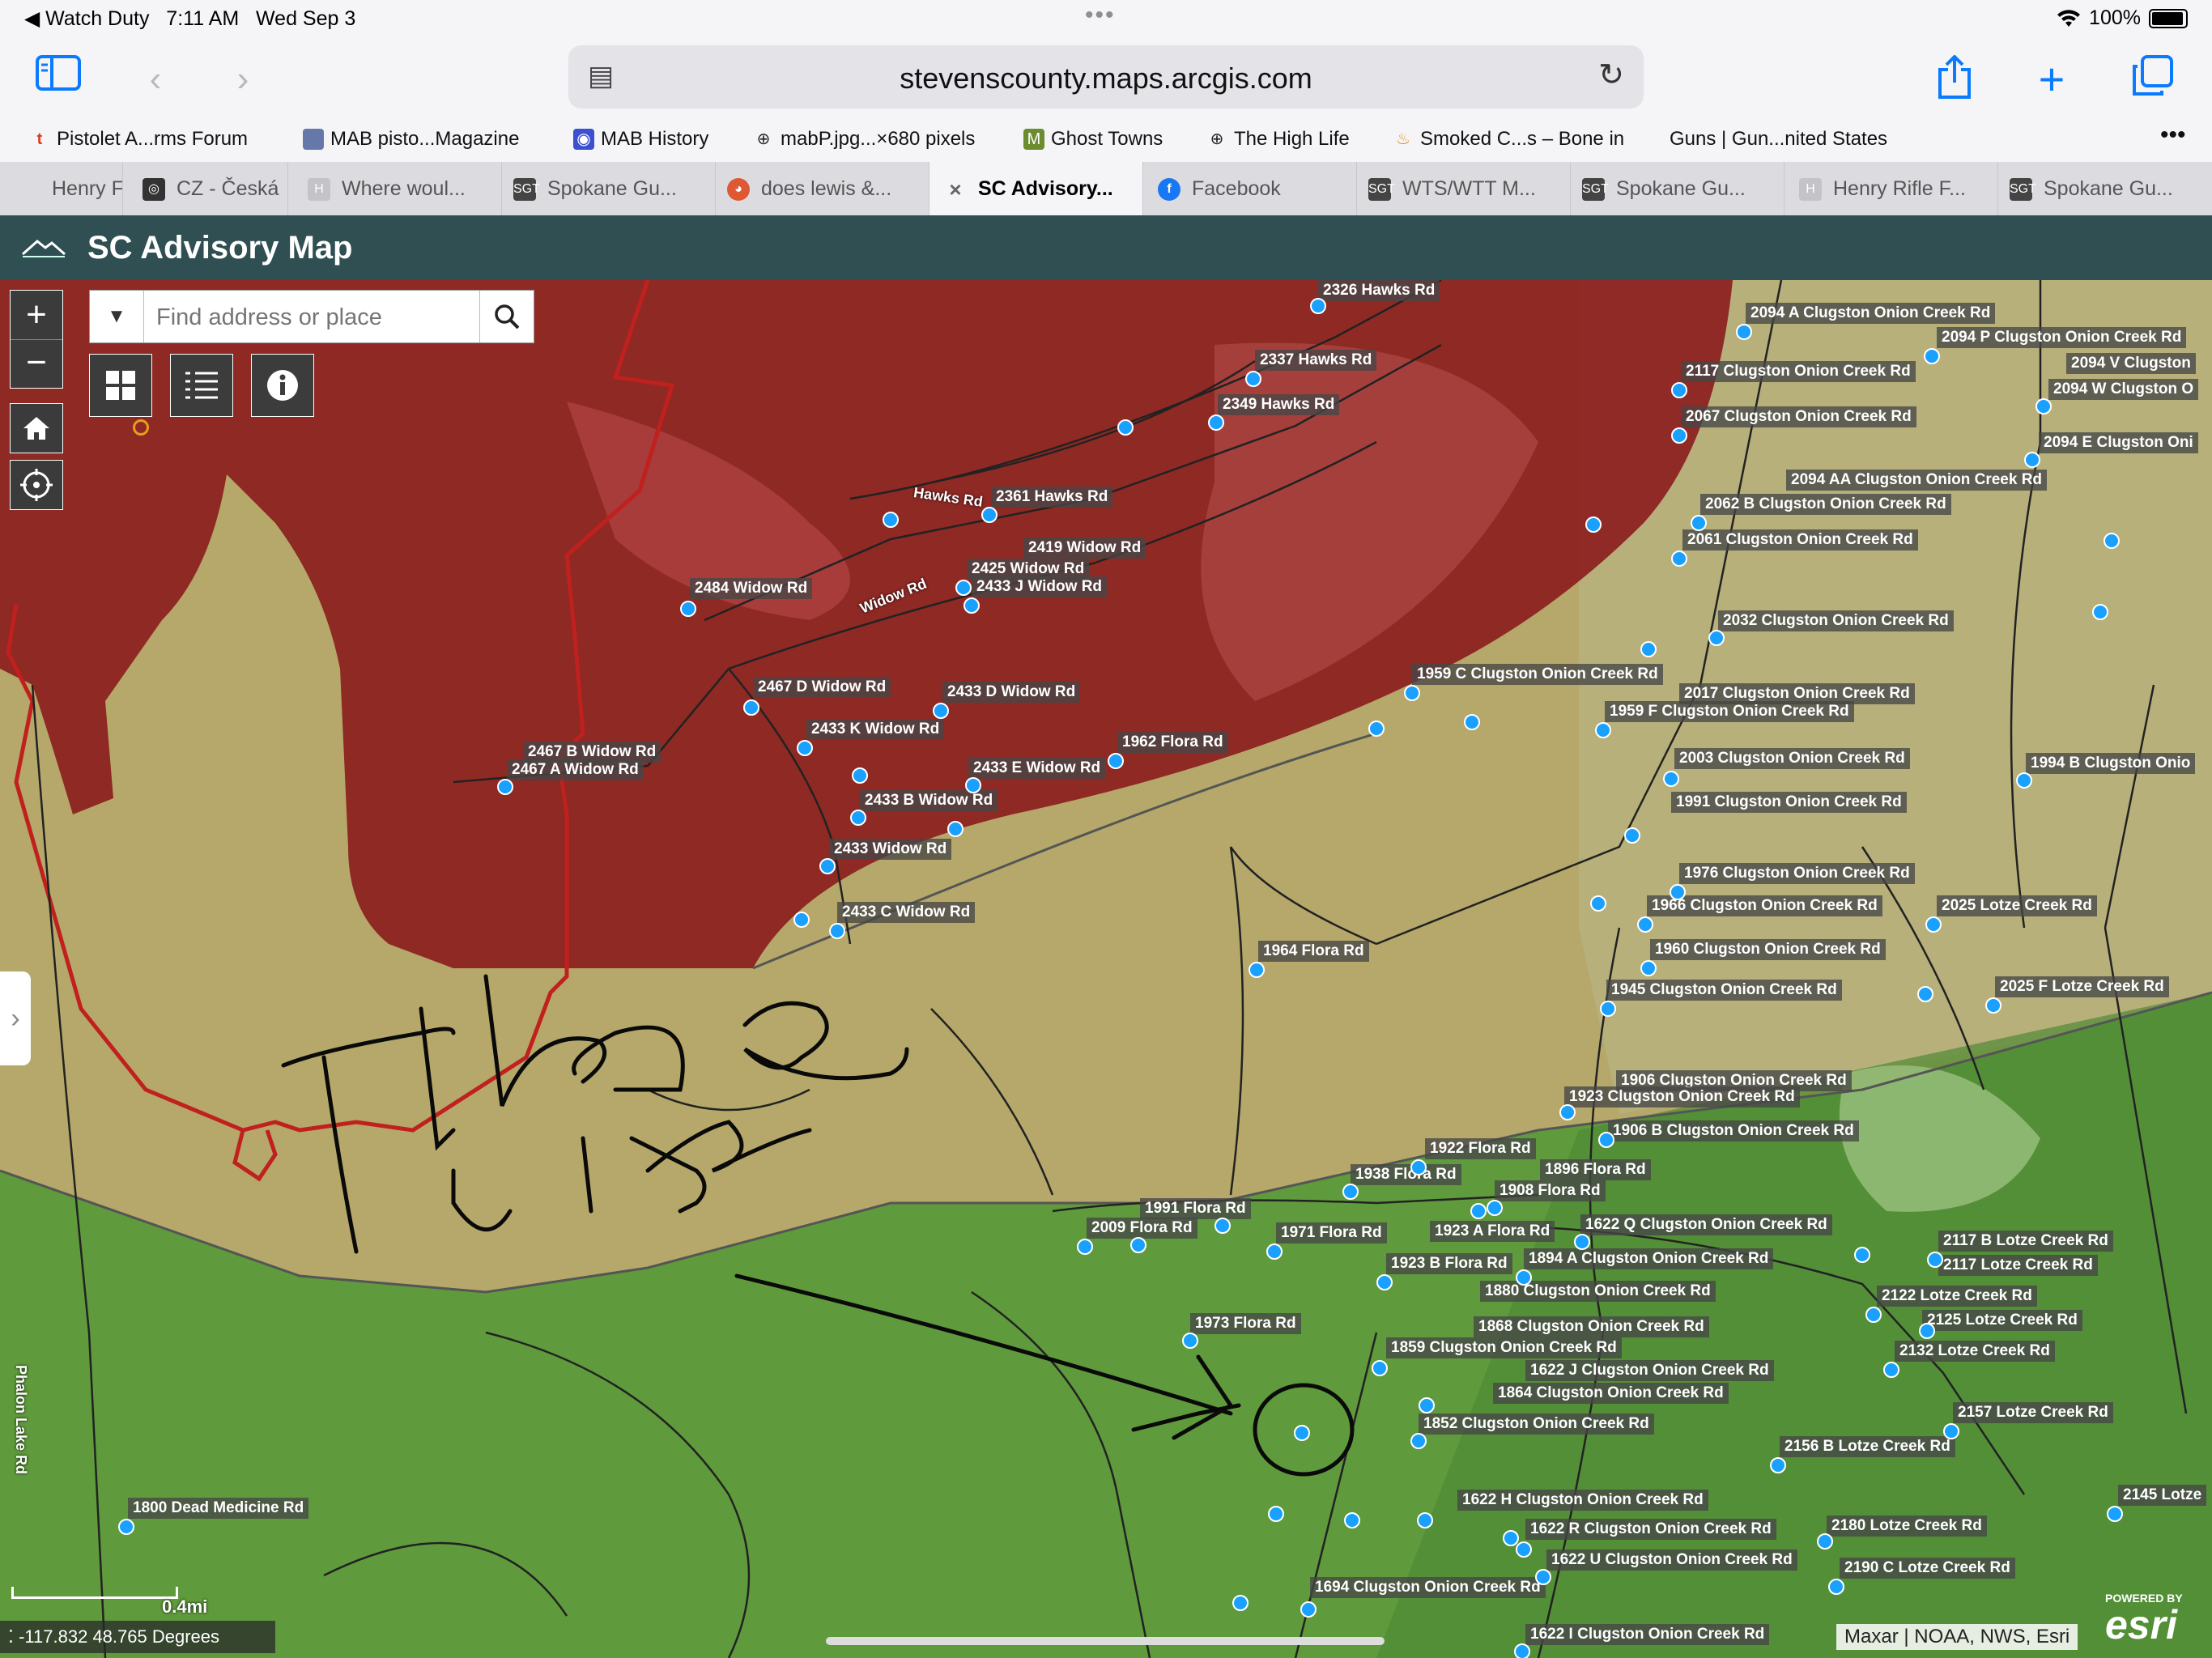 This screenshot has width=2212, height=1658. Describe the element at coordinates (37, 428) in the screenshot. I see `home-button` at that location.